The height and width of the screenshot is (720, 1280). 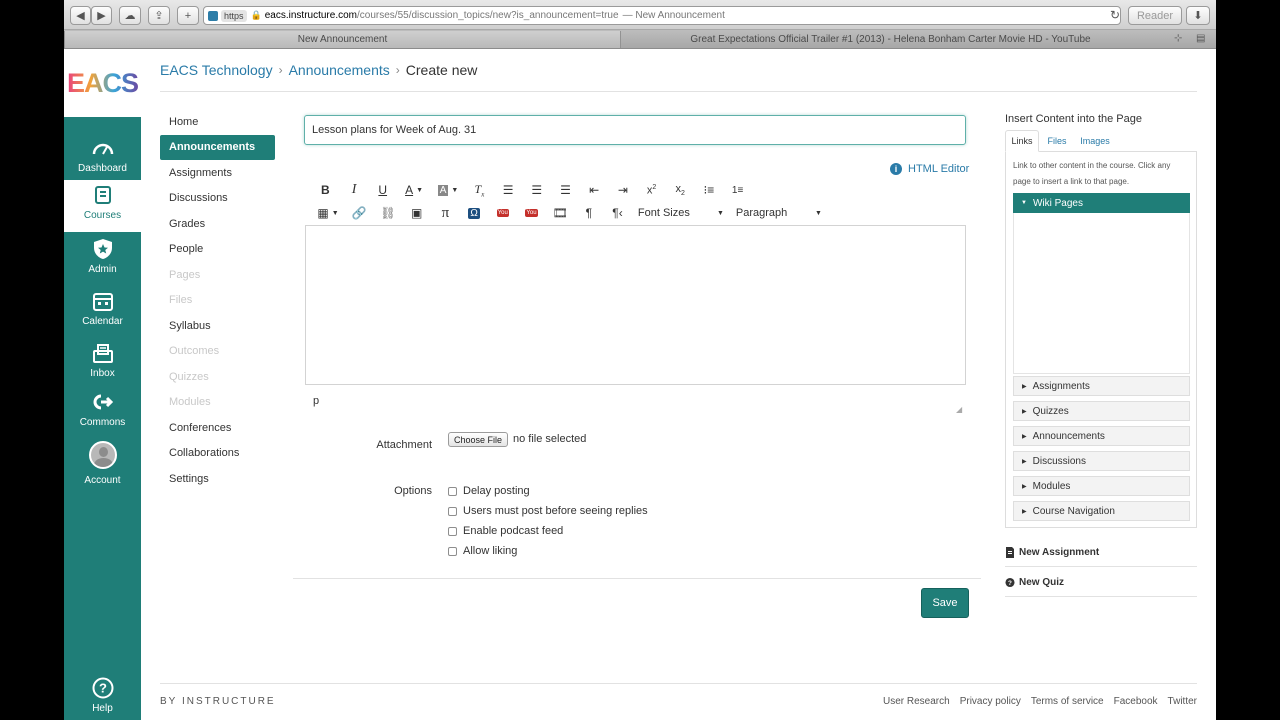 I want to click on section-discussions: ▶ Discussions, so click(x=1101, y=461).